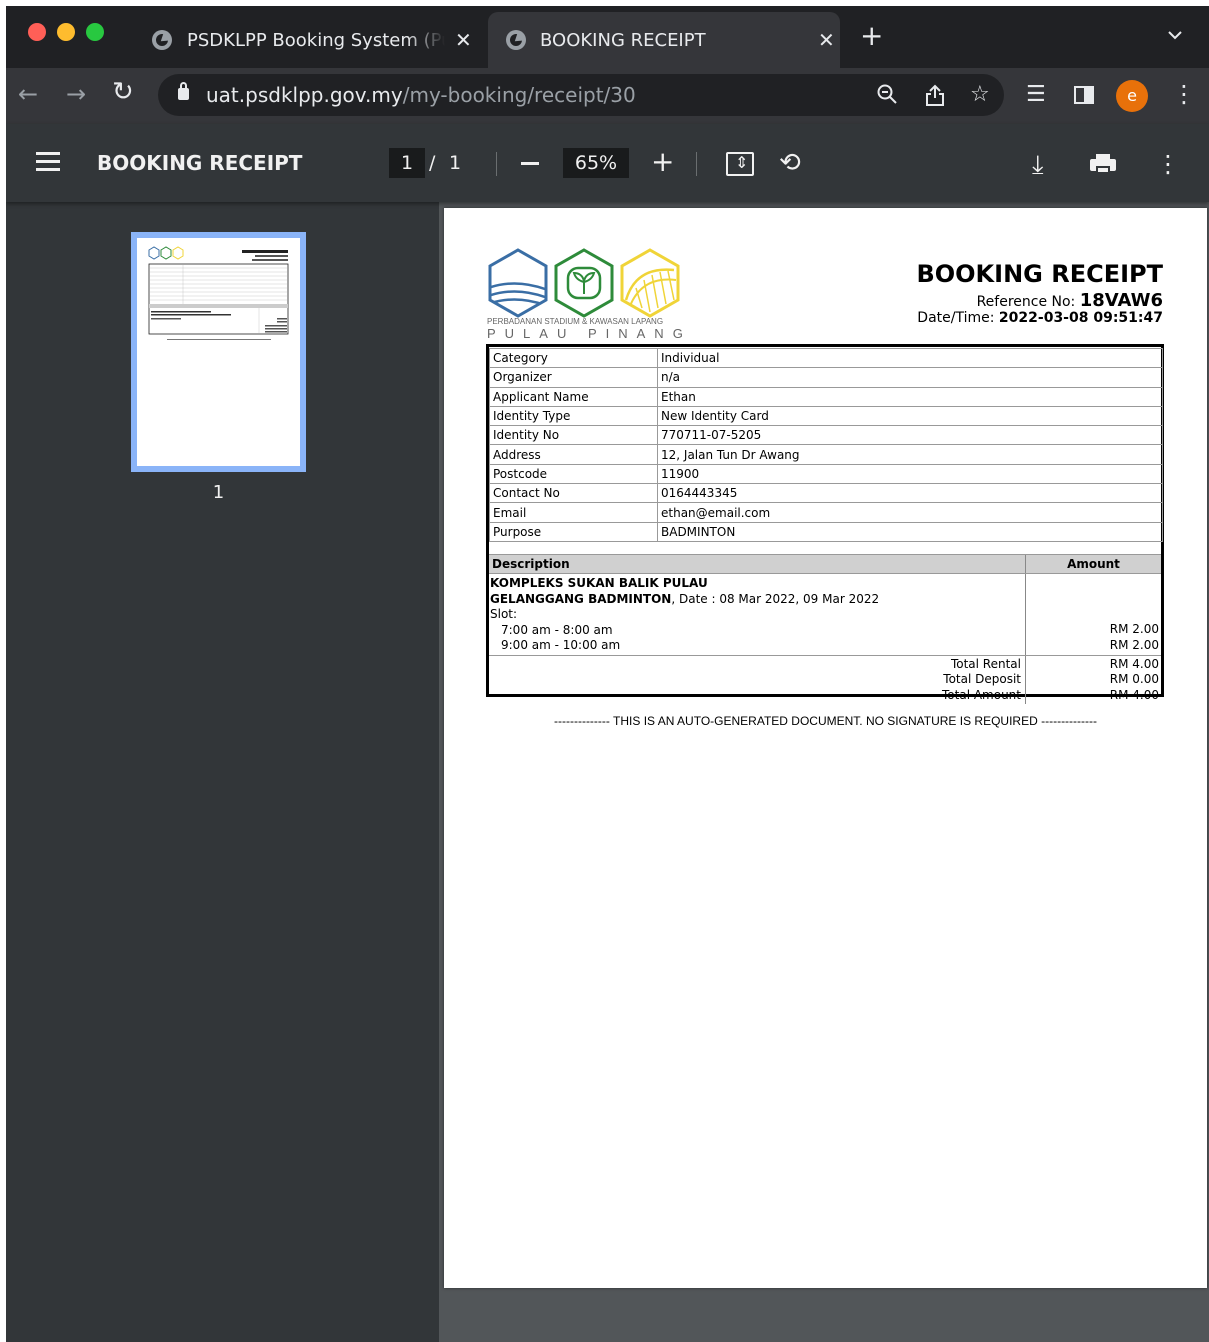 The height and width of the screenshot is (1342, 1209). I want to click on description-header: Description, so click(757, 564).